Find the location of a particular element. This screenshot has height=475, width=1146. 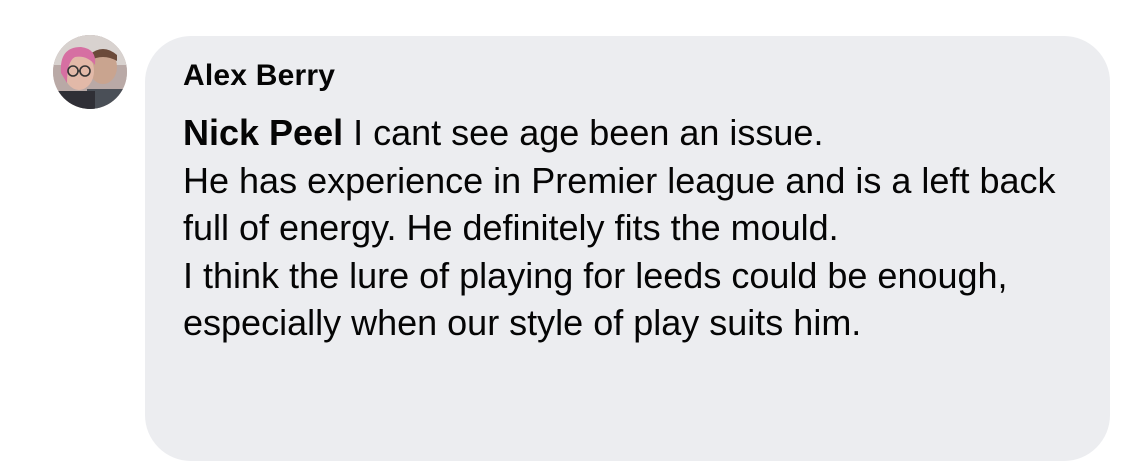

comment-line-1-text: I cant see age been an issue. is located at coordinates (583, 132).